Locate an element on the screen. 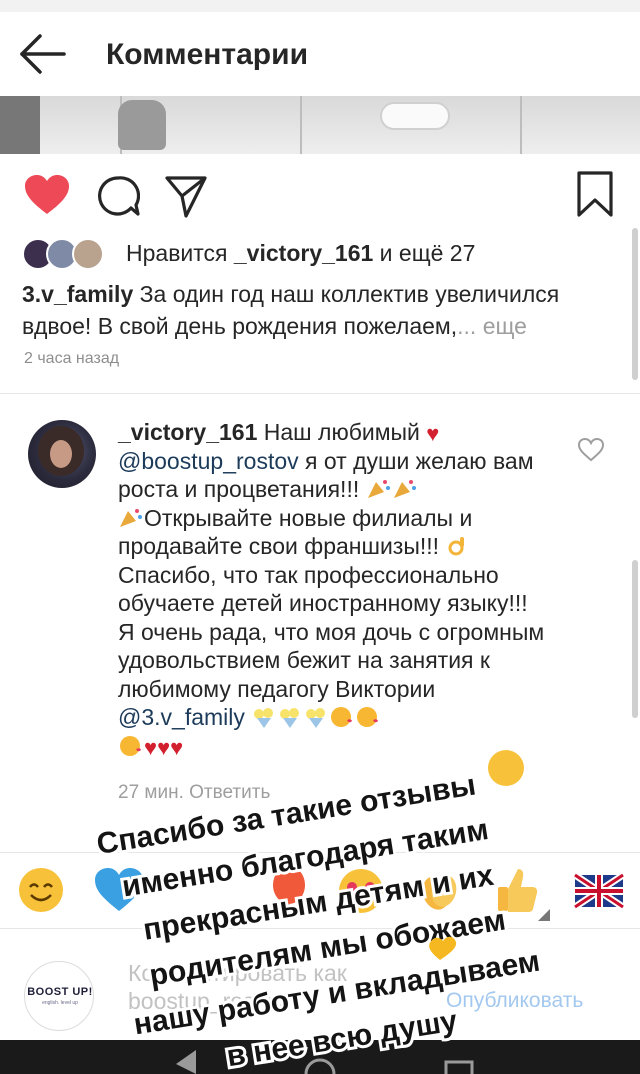 This screenshot has width=640, height=1074. save-button is located at coordinates (595, 196).